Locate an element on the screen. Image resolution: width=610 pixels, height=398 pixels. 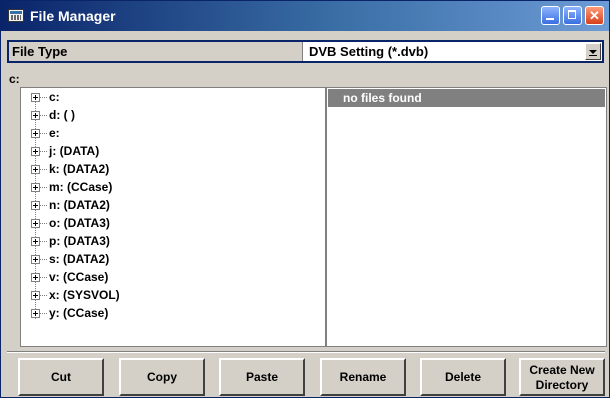
tree-item-label: n: (DATA2) is located at coordinates (79, 205).